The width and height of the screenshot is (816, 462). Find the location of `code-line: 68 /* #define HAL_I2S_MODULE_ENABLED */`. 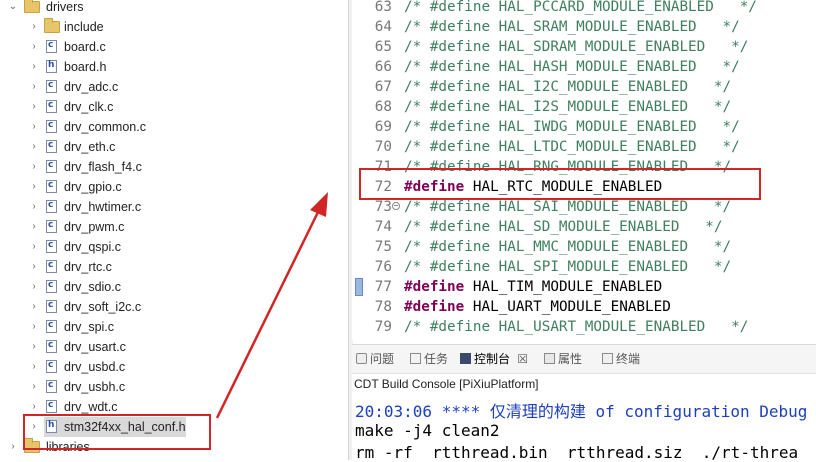

code-line: 68 /* #define HAL_I2S_MODULE_ENABLED */ is located at coordinates (584, 107).